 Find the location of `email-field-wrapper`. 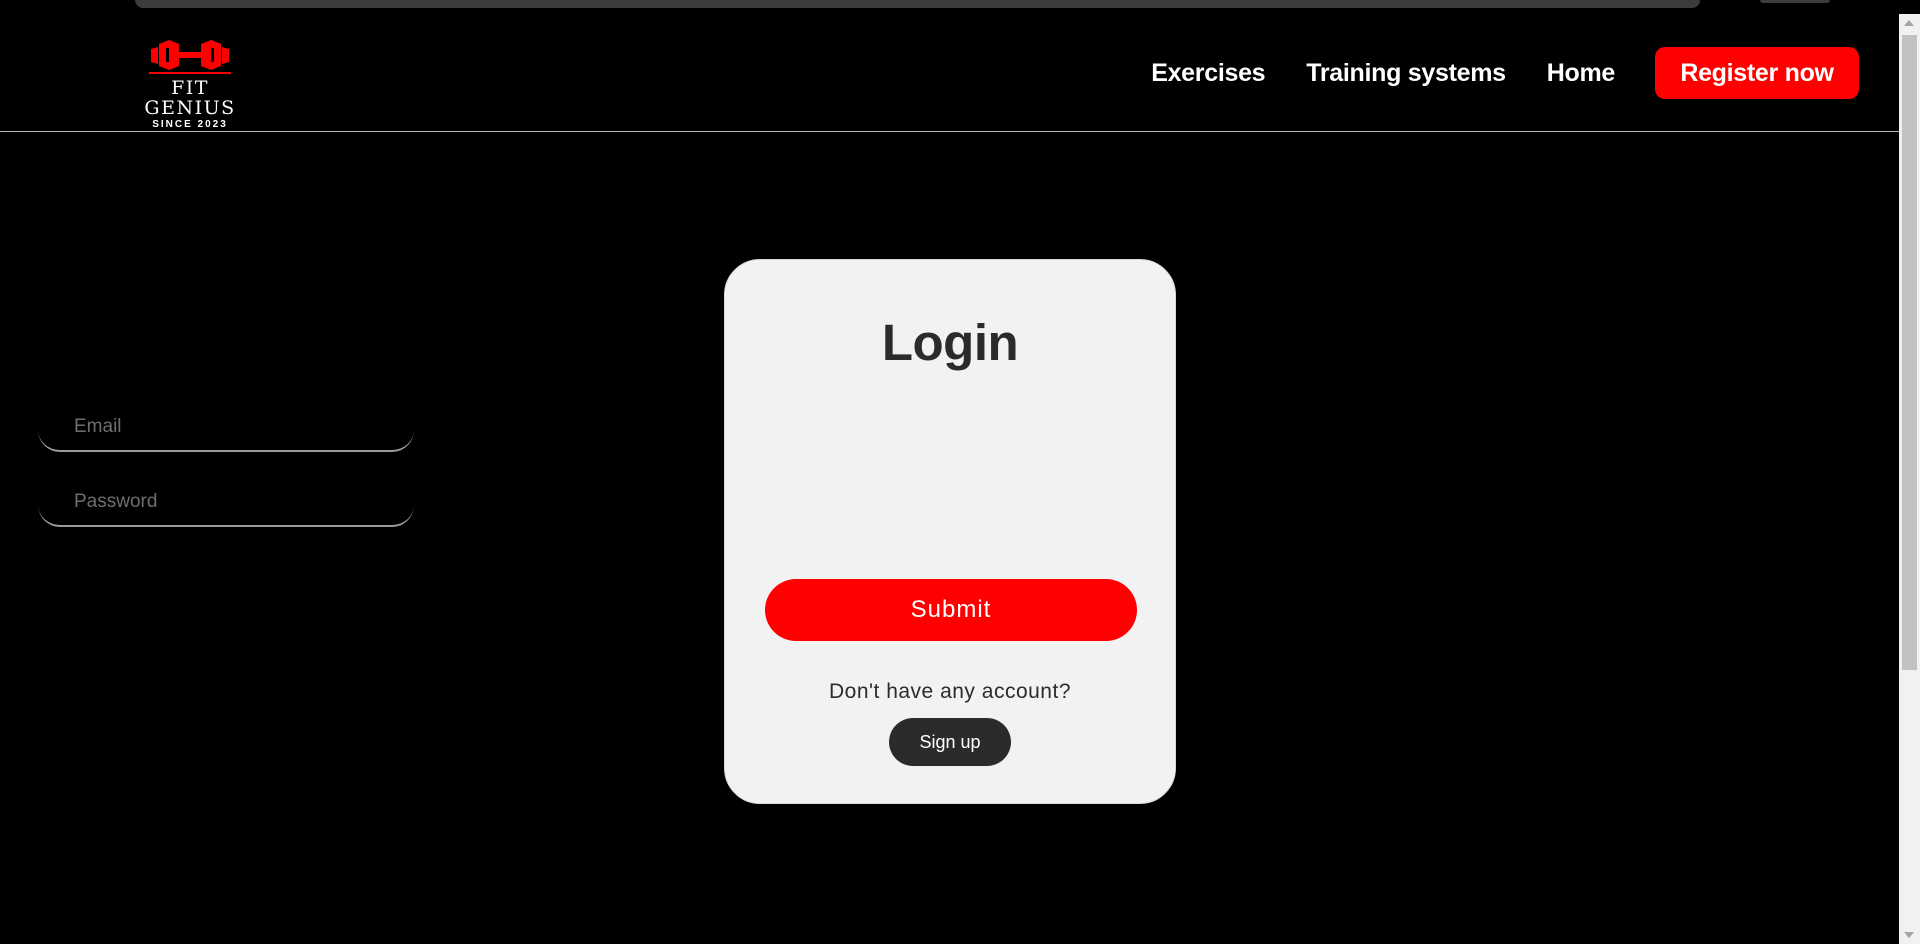

email-field-wrapper is located at coordinates (226, 428).